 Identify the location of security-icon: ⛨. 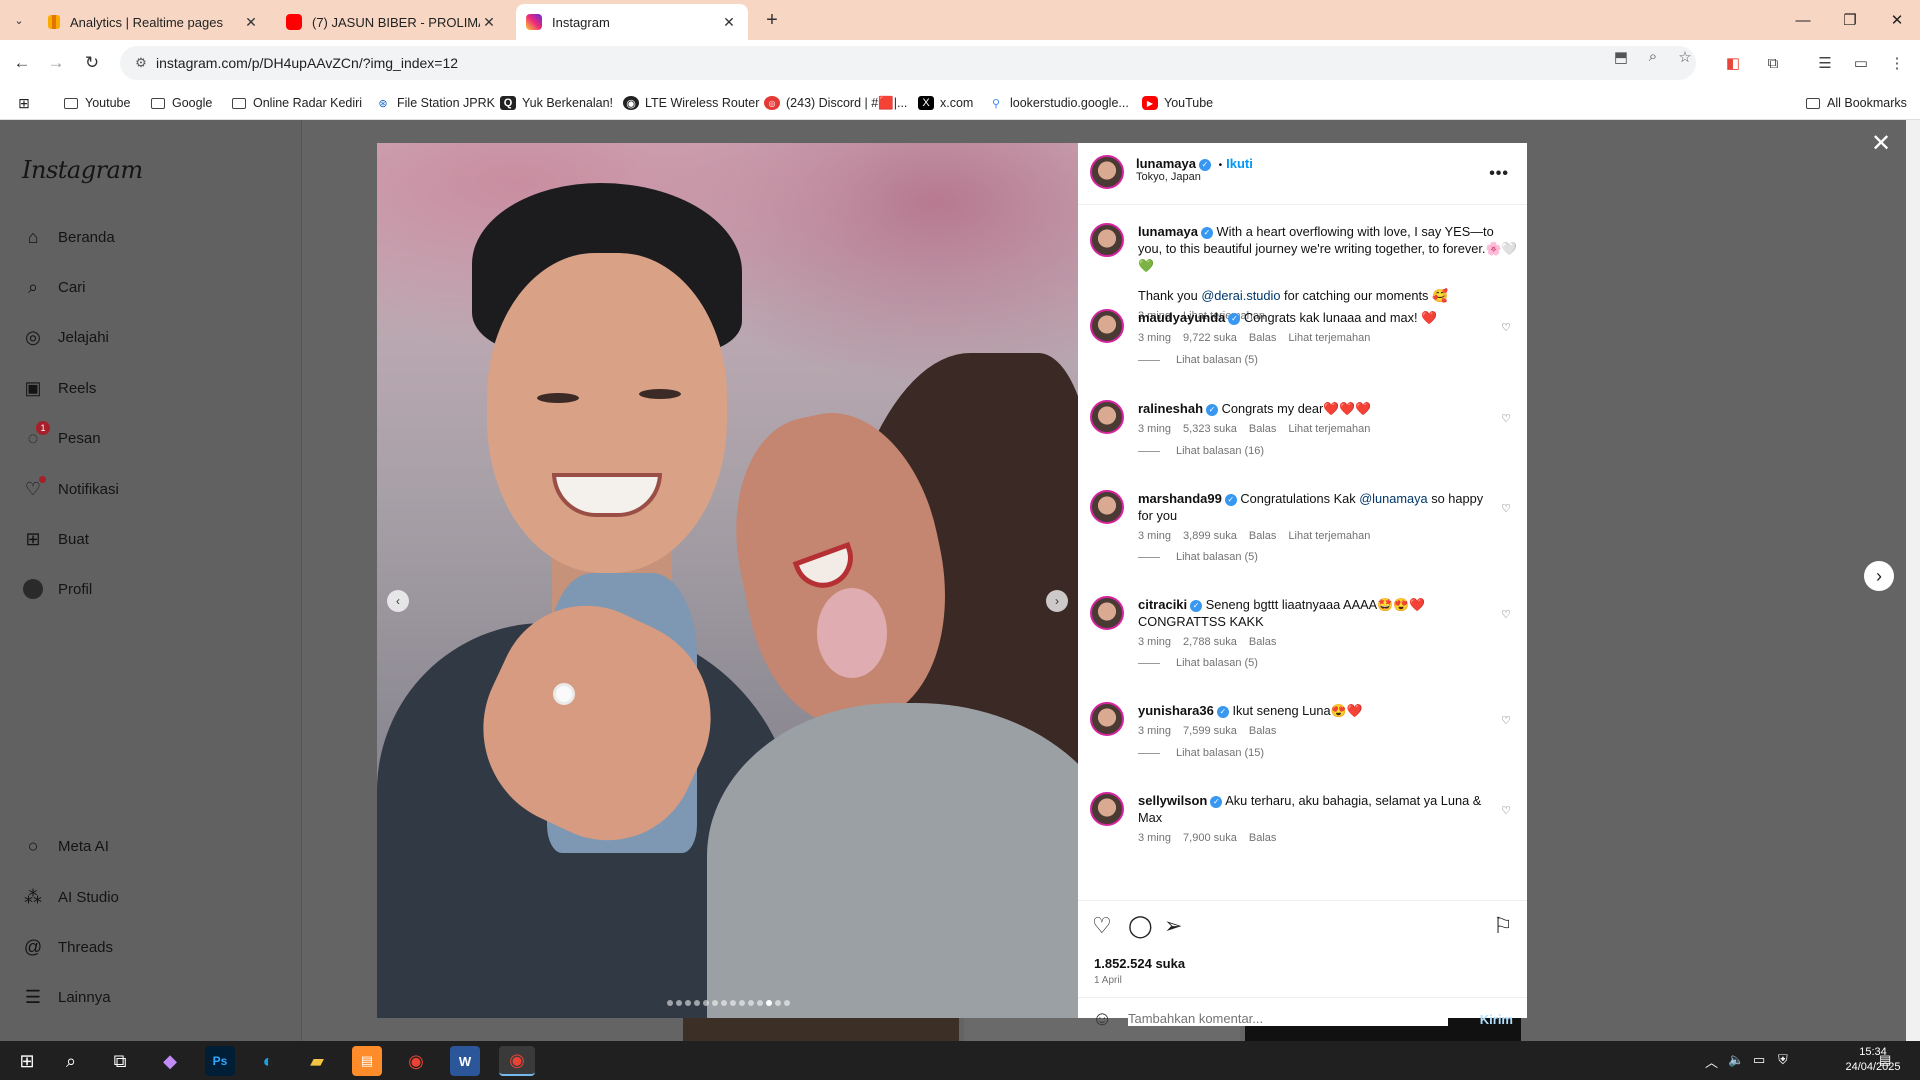
(1783, 1060).